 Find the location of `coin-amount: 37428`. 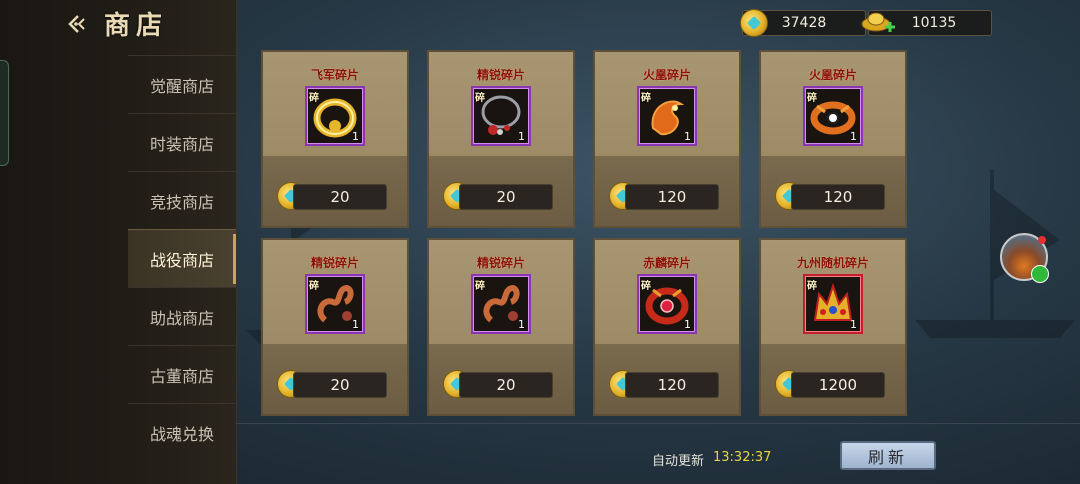

coin-amount: 37428 is located at coordinates (804, 23).